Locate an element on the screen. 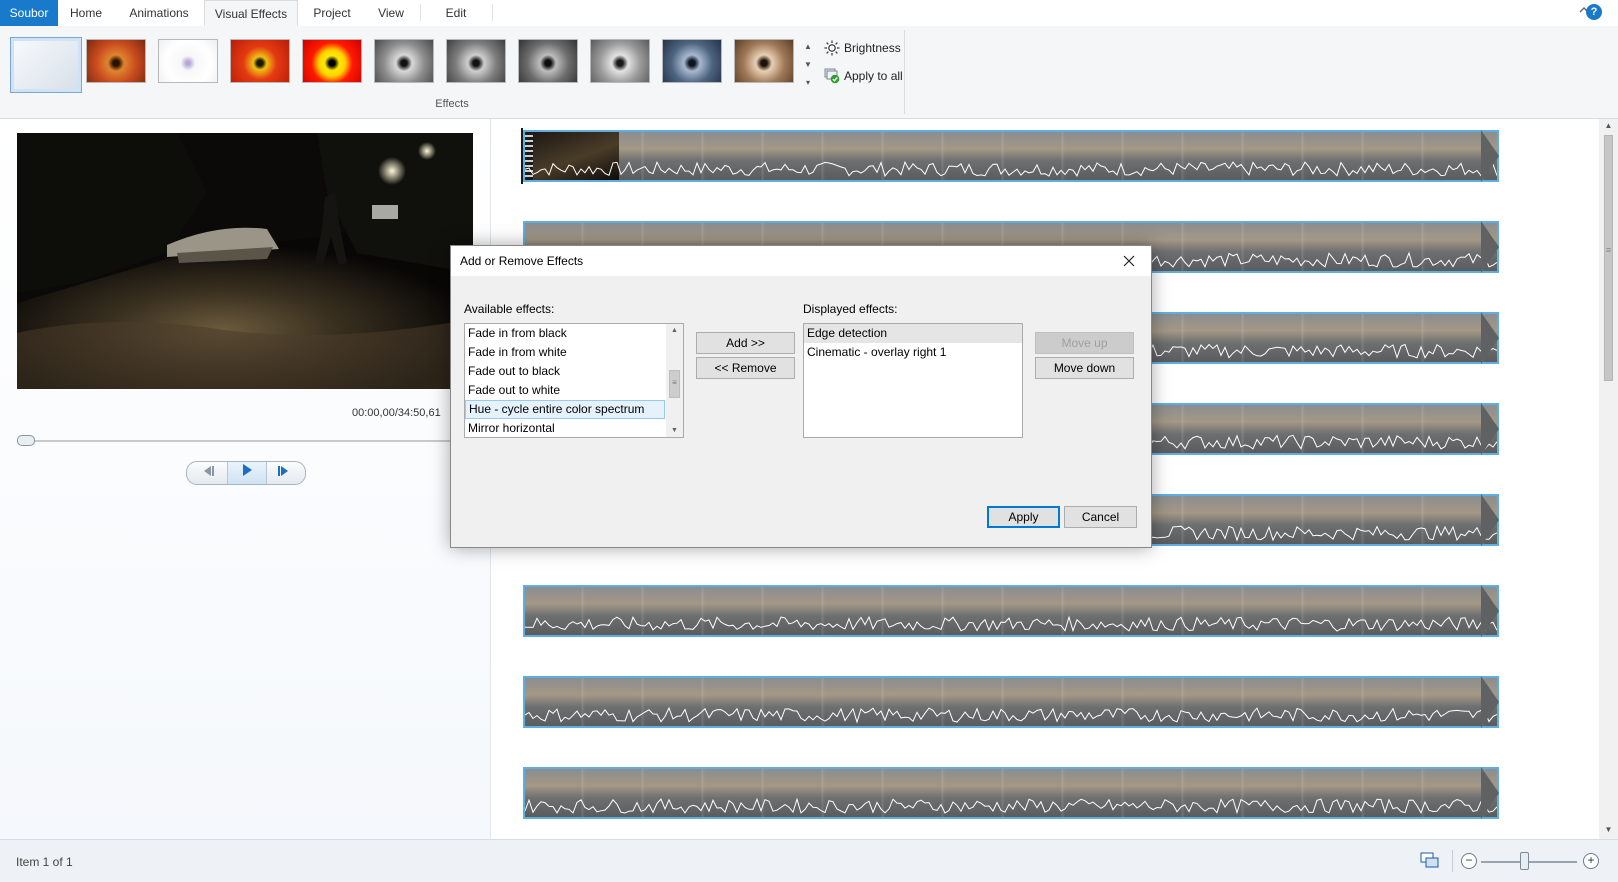 This screenshot has height=882, width=1618. effect-thumb-no-effect is located at coordinates (46, 65).